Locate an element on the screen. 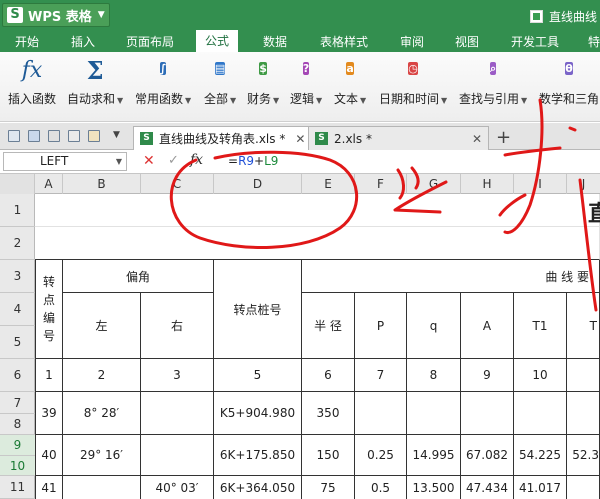 The width and height of the screenshot is (600, 499). radius-cell: 75 is located at coordinates (328, 487).